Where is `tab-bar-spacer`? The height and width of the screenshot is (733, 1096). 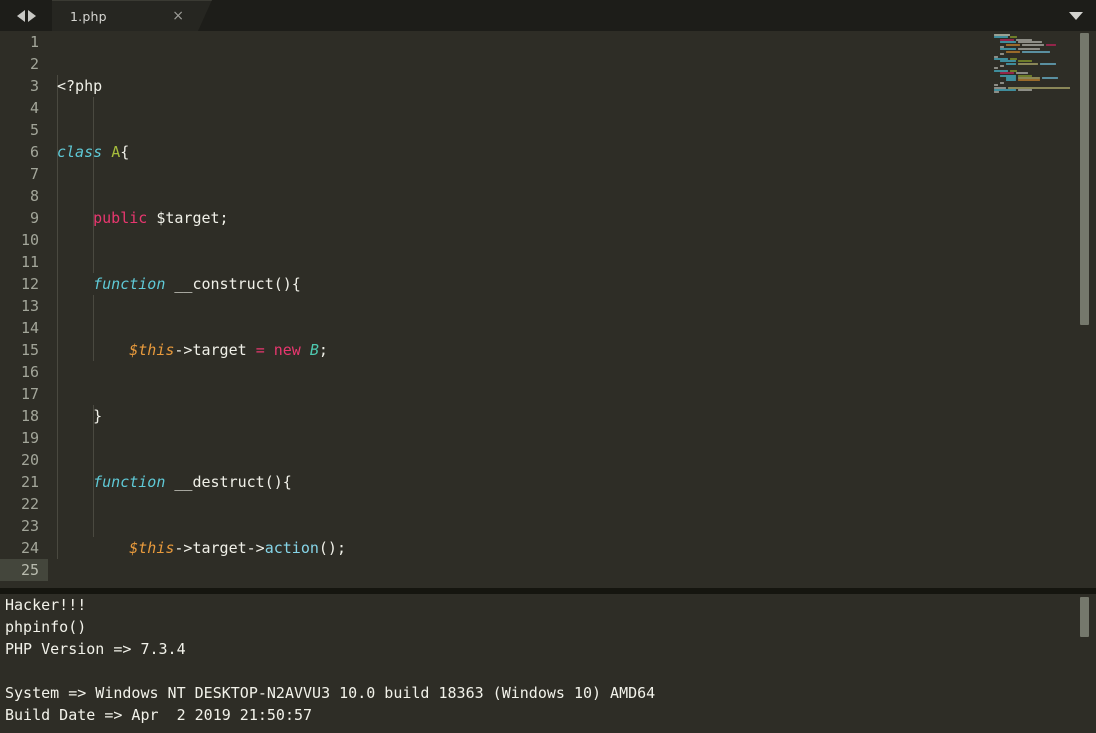 tab-bar-spacer is located at coordinates (634, 15).